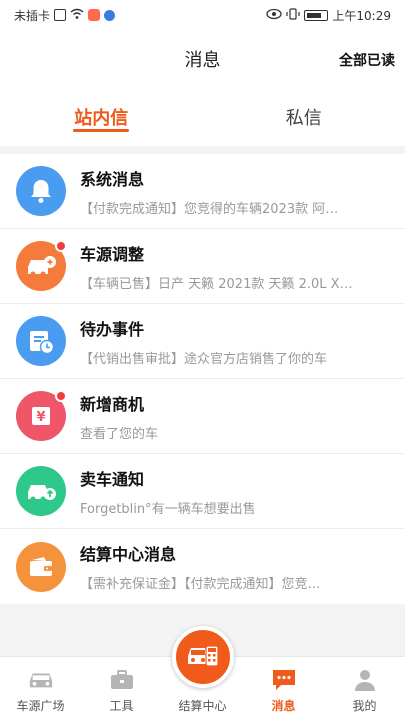  Describe the element at coordinates (204, 359) in the screenshot. I see `message-preview: 【代销出售审批】途众官方店销售了你的车` at that location.